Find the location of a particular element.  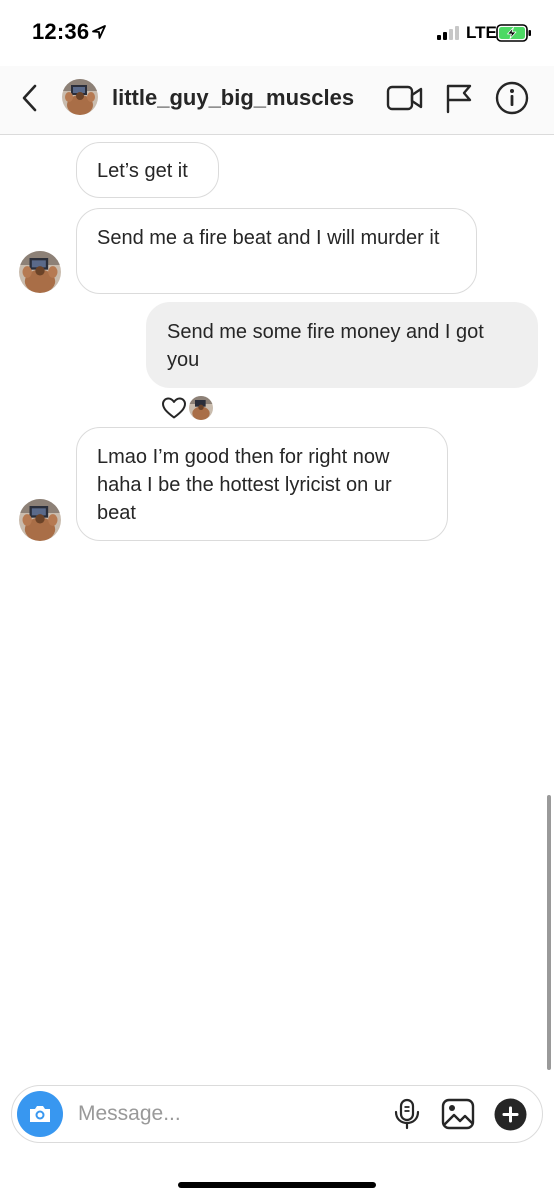

network-type-label: LTE is located at coordinates (481, 32).